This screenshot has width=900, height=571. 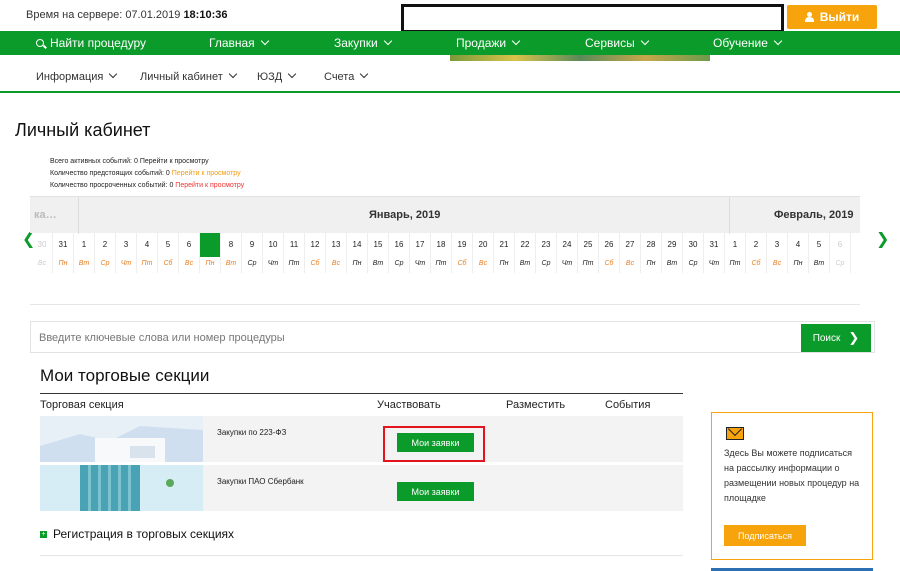 What do you see at coordinates (840, 253) in the screenshot?
I see `calendar-day: 6 Ср` at bounding box center [840, 253].